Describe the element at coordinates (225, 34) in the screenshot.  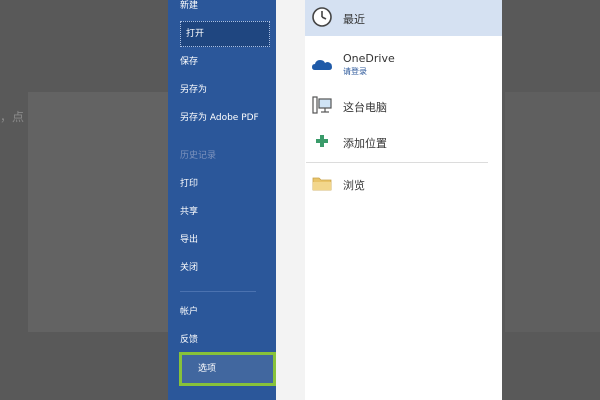
I see `nav-item-open: 打开` at that location.